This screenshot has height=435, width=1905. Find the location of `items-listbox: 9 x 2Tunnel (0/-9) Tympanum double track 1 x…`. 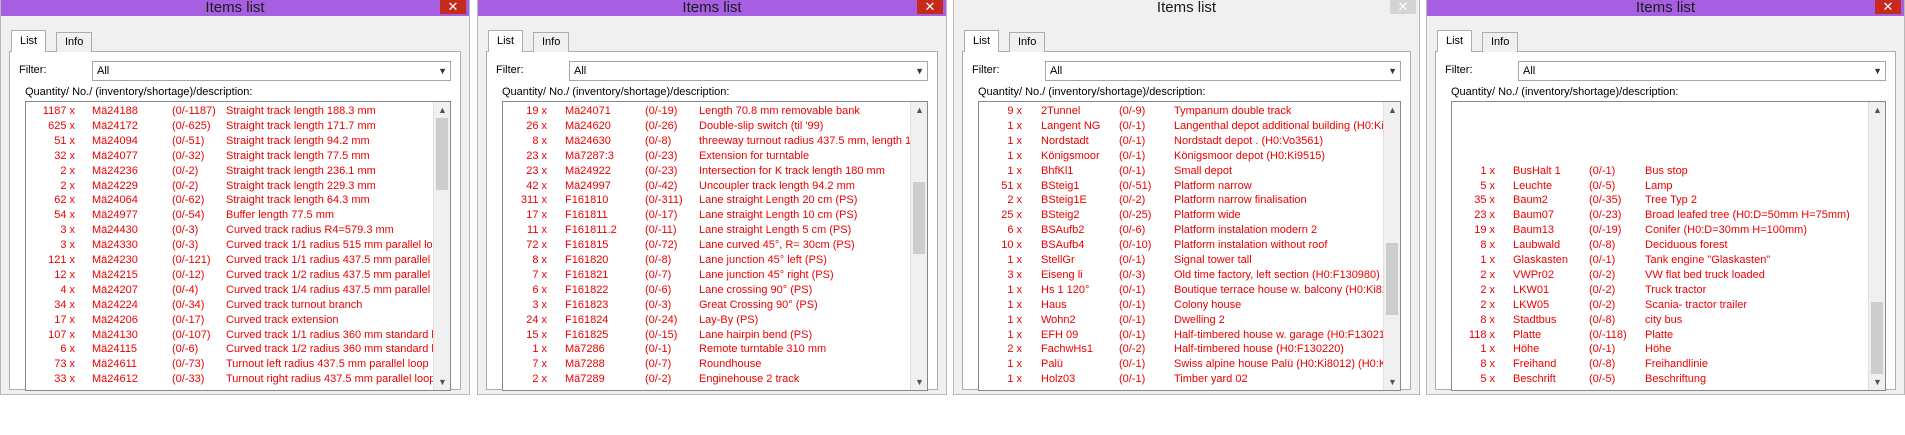

items-listbox: 9 x 2Tunnel (0/-9) Tympanum double track 1 x… is located at coordinates (1189, 246).